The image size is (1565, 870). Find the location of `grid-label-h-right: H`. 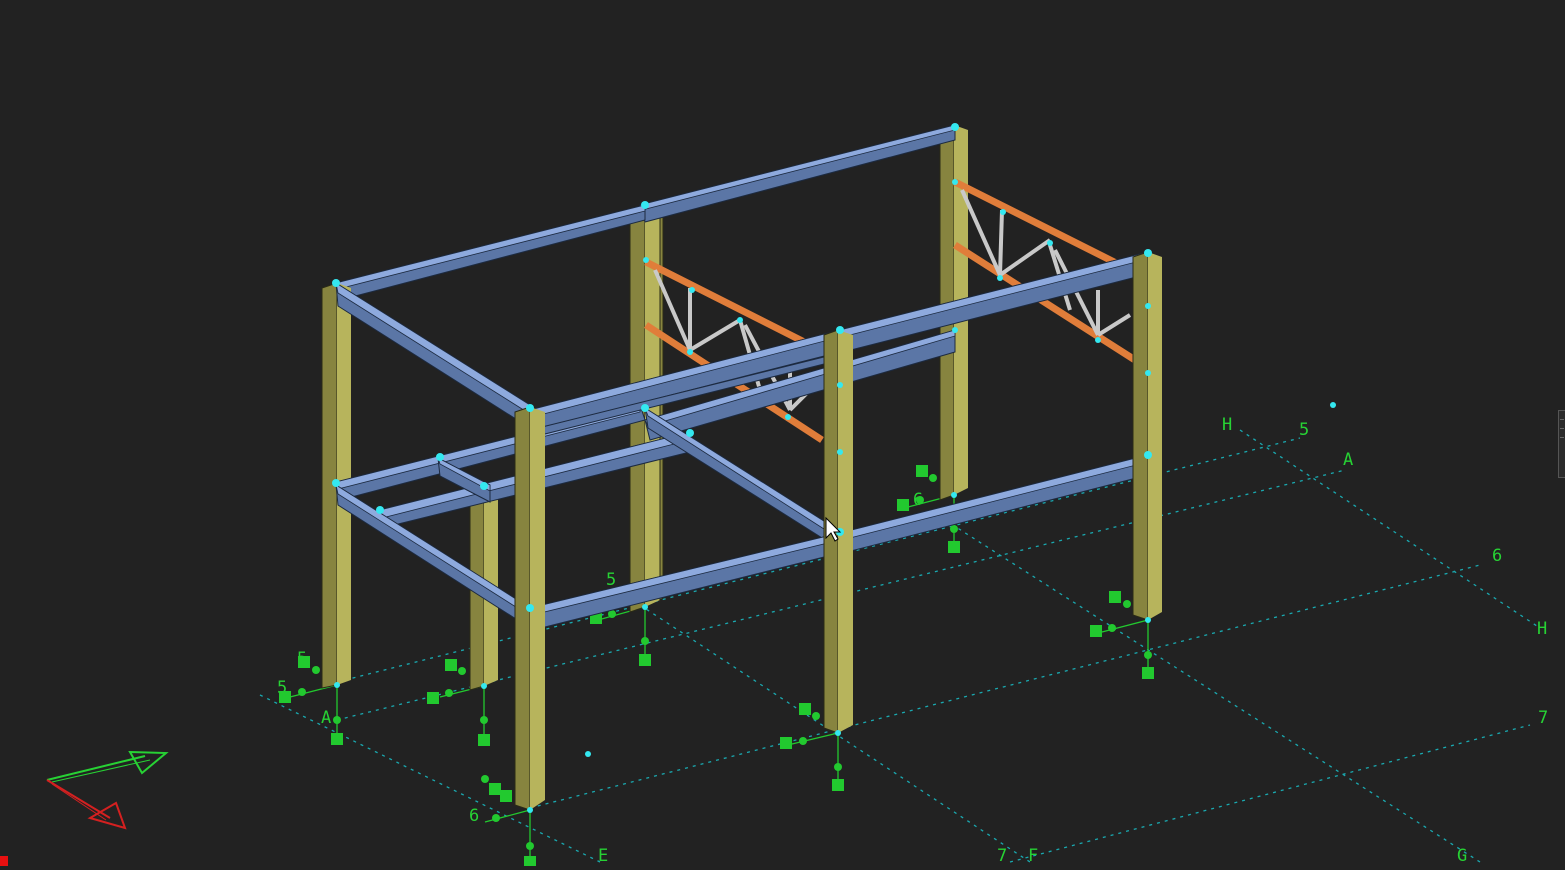

grid-label-h-right: H is located at coordinates (1542, 629).